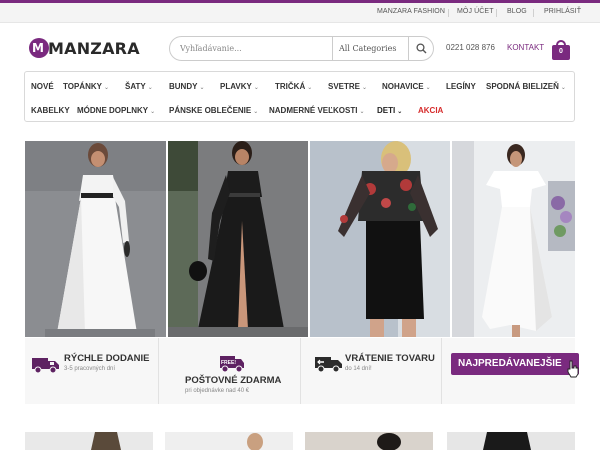 The height and width of the screenshot is (450, 600). Describe the element at coordinates (470, 47) in the screenshot. I see `phone-number: 0221 028 876` at that location.